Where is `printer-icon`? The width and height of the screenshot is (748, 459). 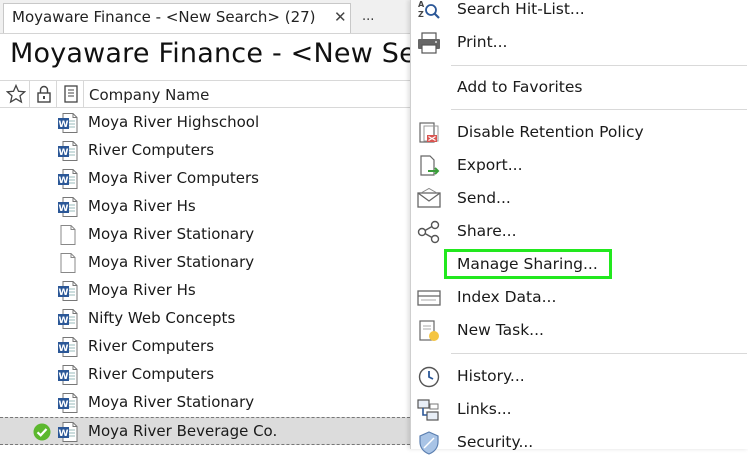
printer-icon is located at coordinates (429, 43).